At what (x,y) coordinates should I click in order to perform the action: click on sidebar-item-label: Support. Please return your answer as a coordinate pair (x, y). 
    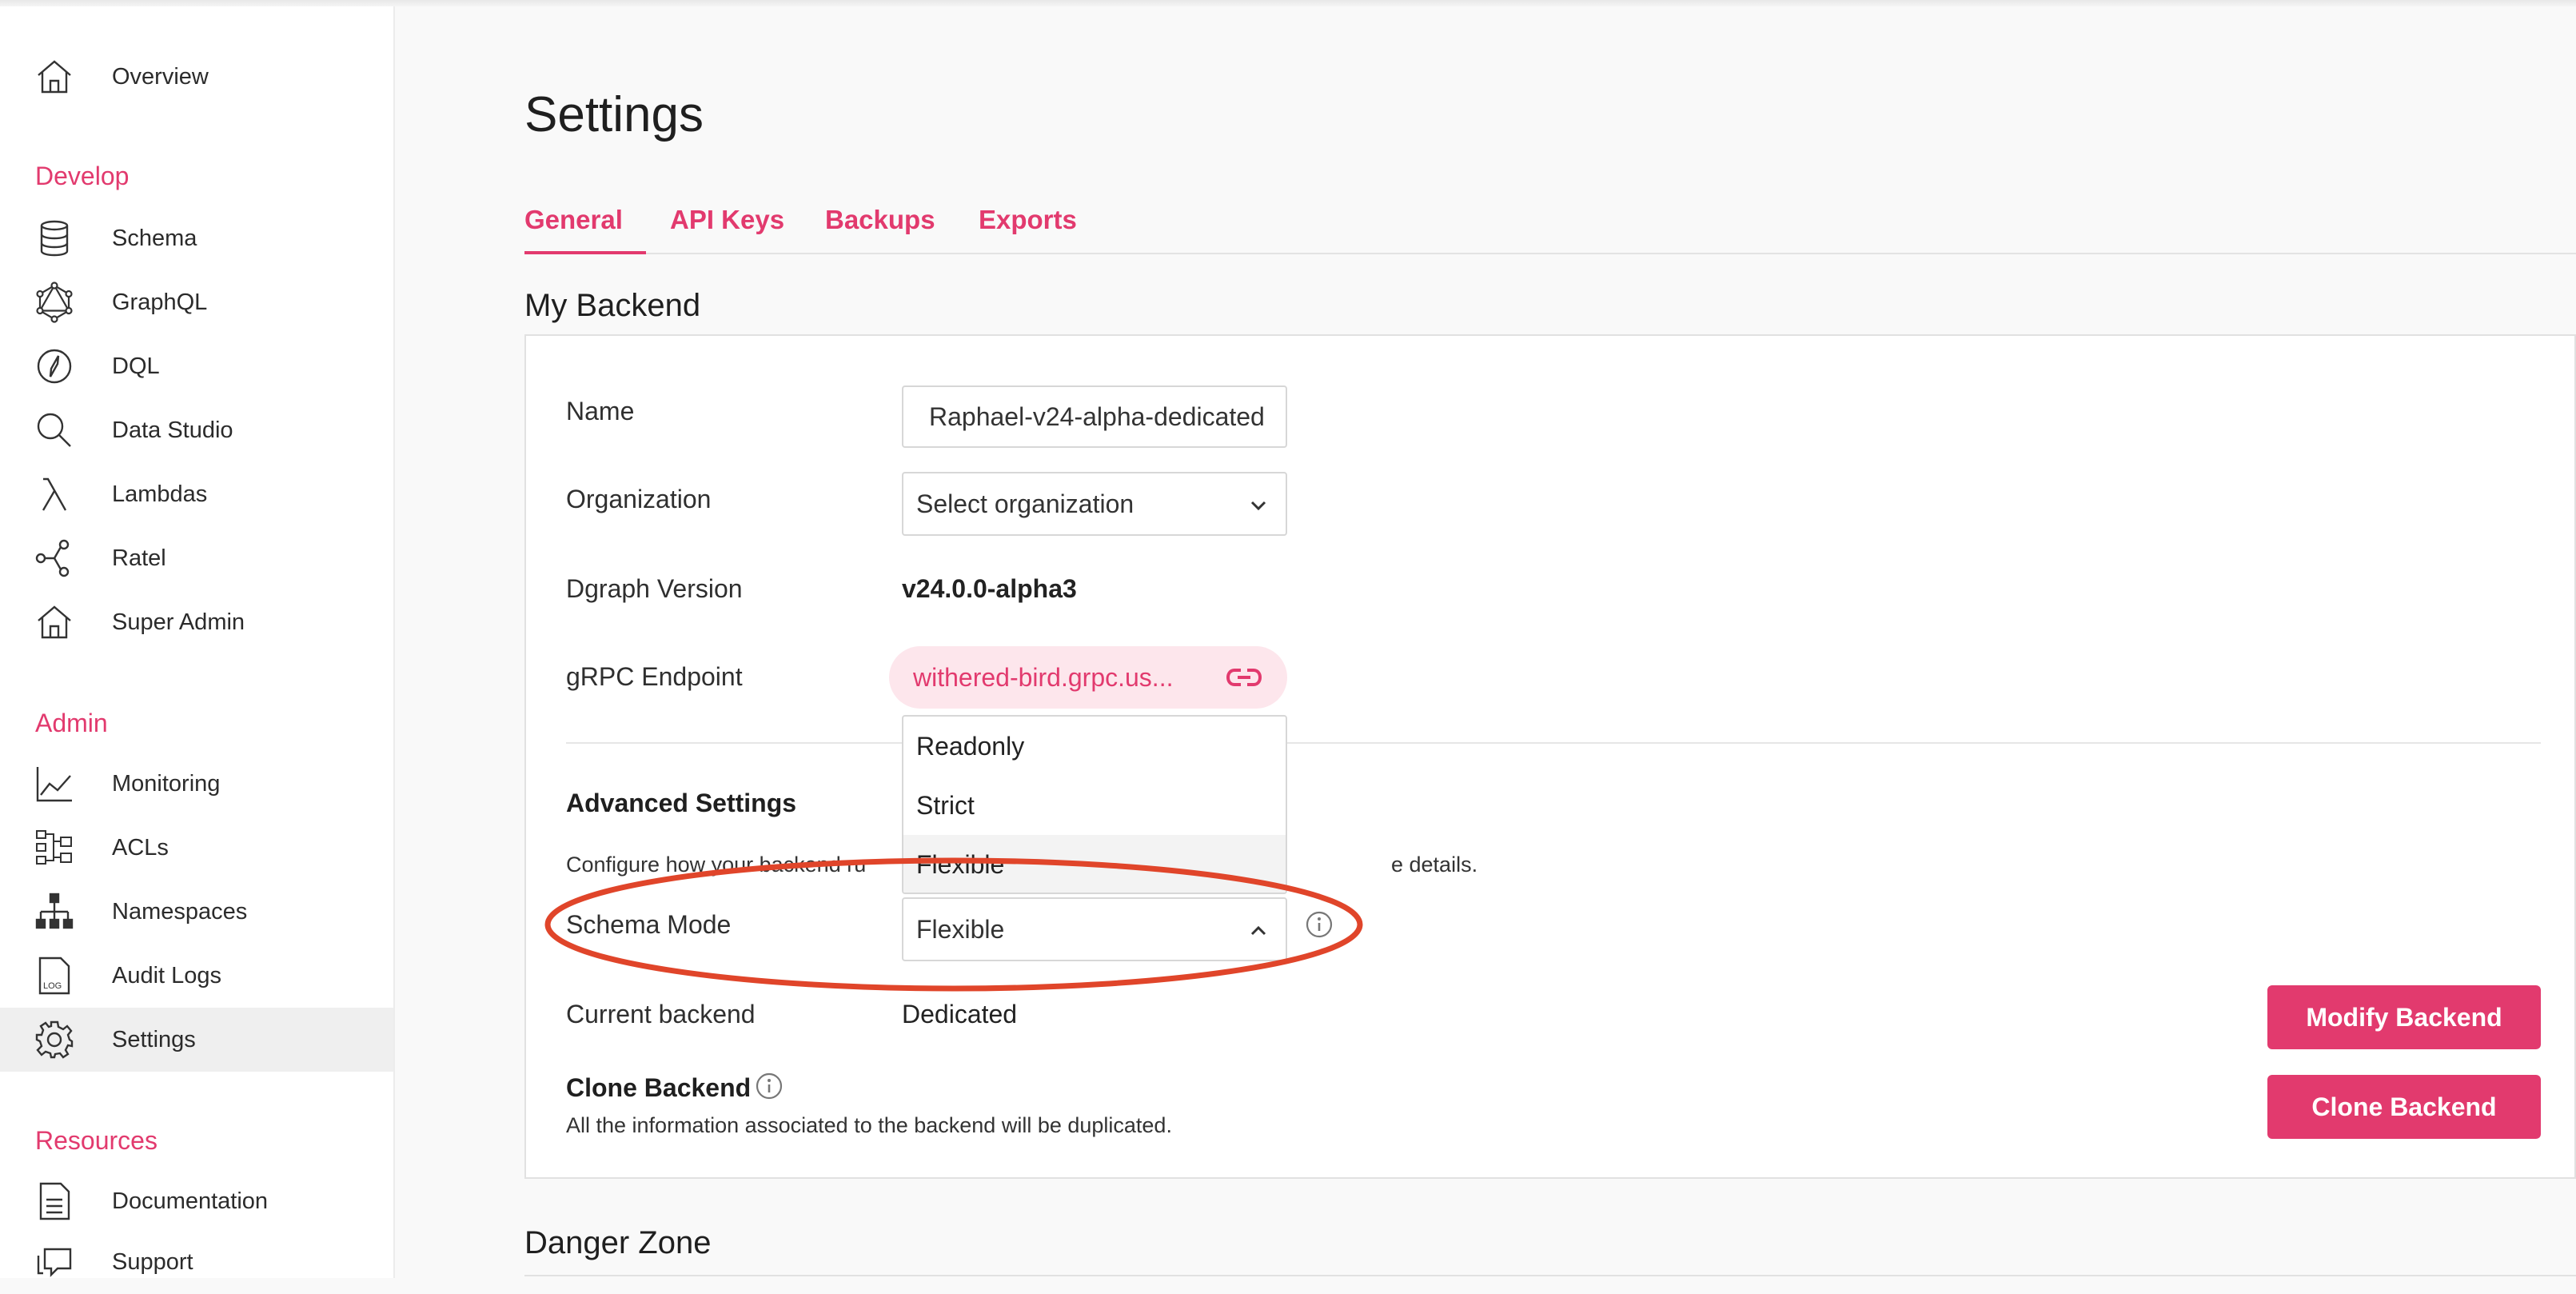
    Looking at the image, I should click on (152, 1261).